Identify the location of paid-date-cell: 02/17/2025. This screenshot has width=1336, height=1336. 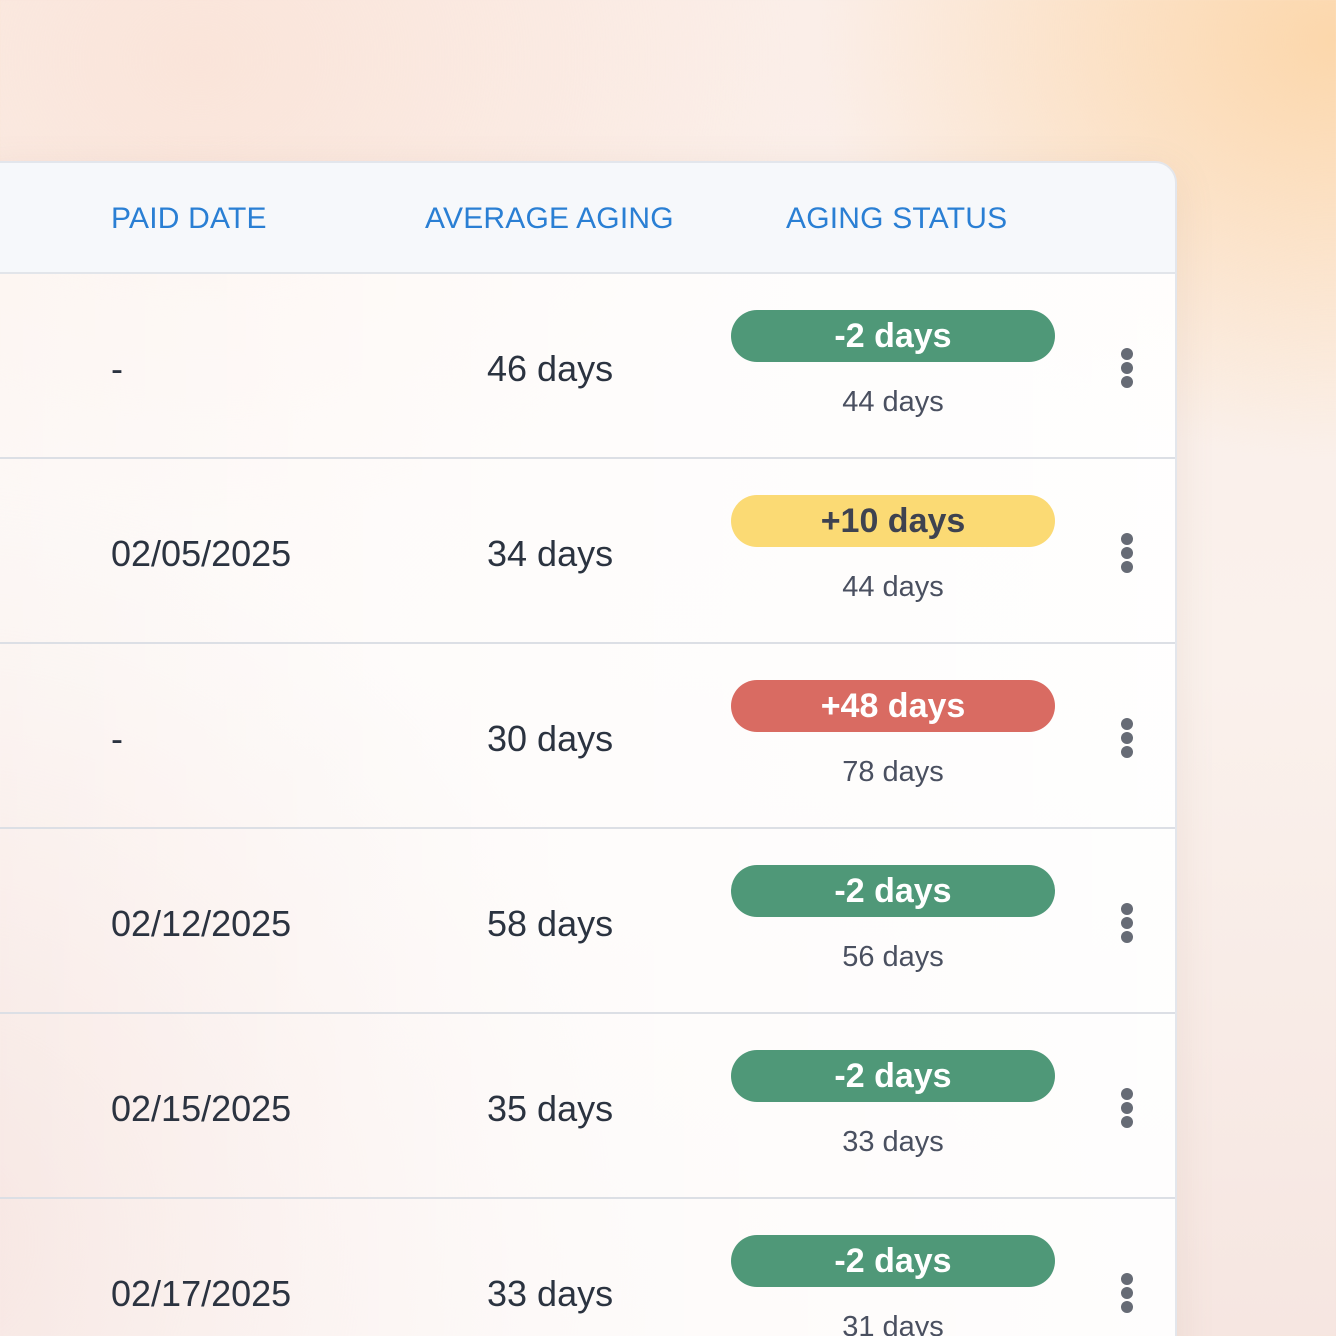
(201, 1293).